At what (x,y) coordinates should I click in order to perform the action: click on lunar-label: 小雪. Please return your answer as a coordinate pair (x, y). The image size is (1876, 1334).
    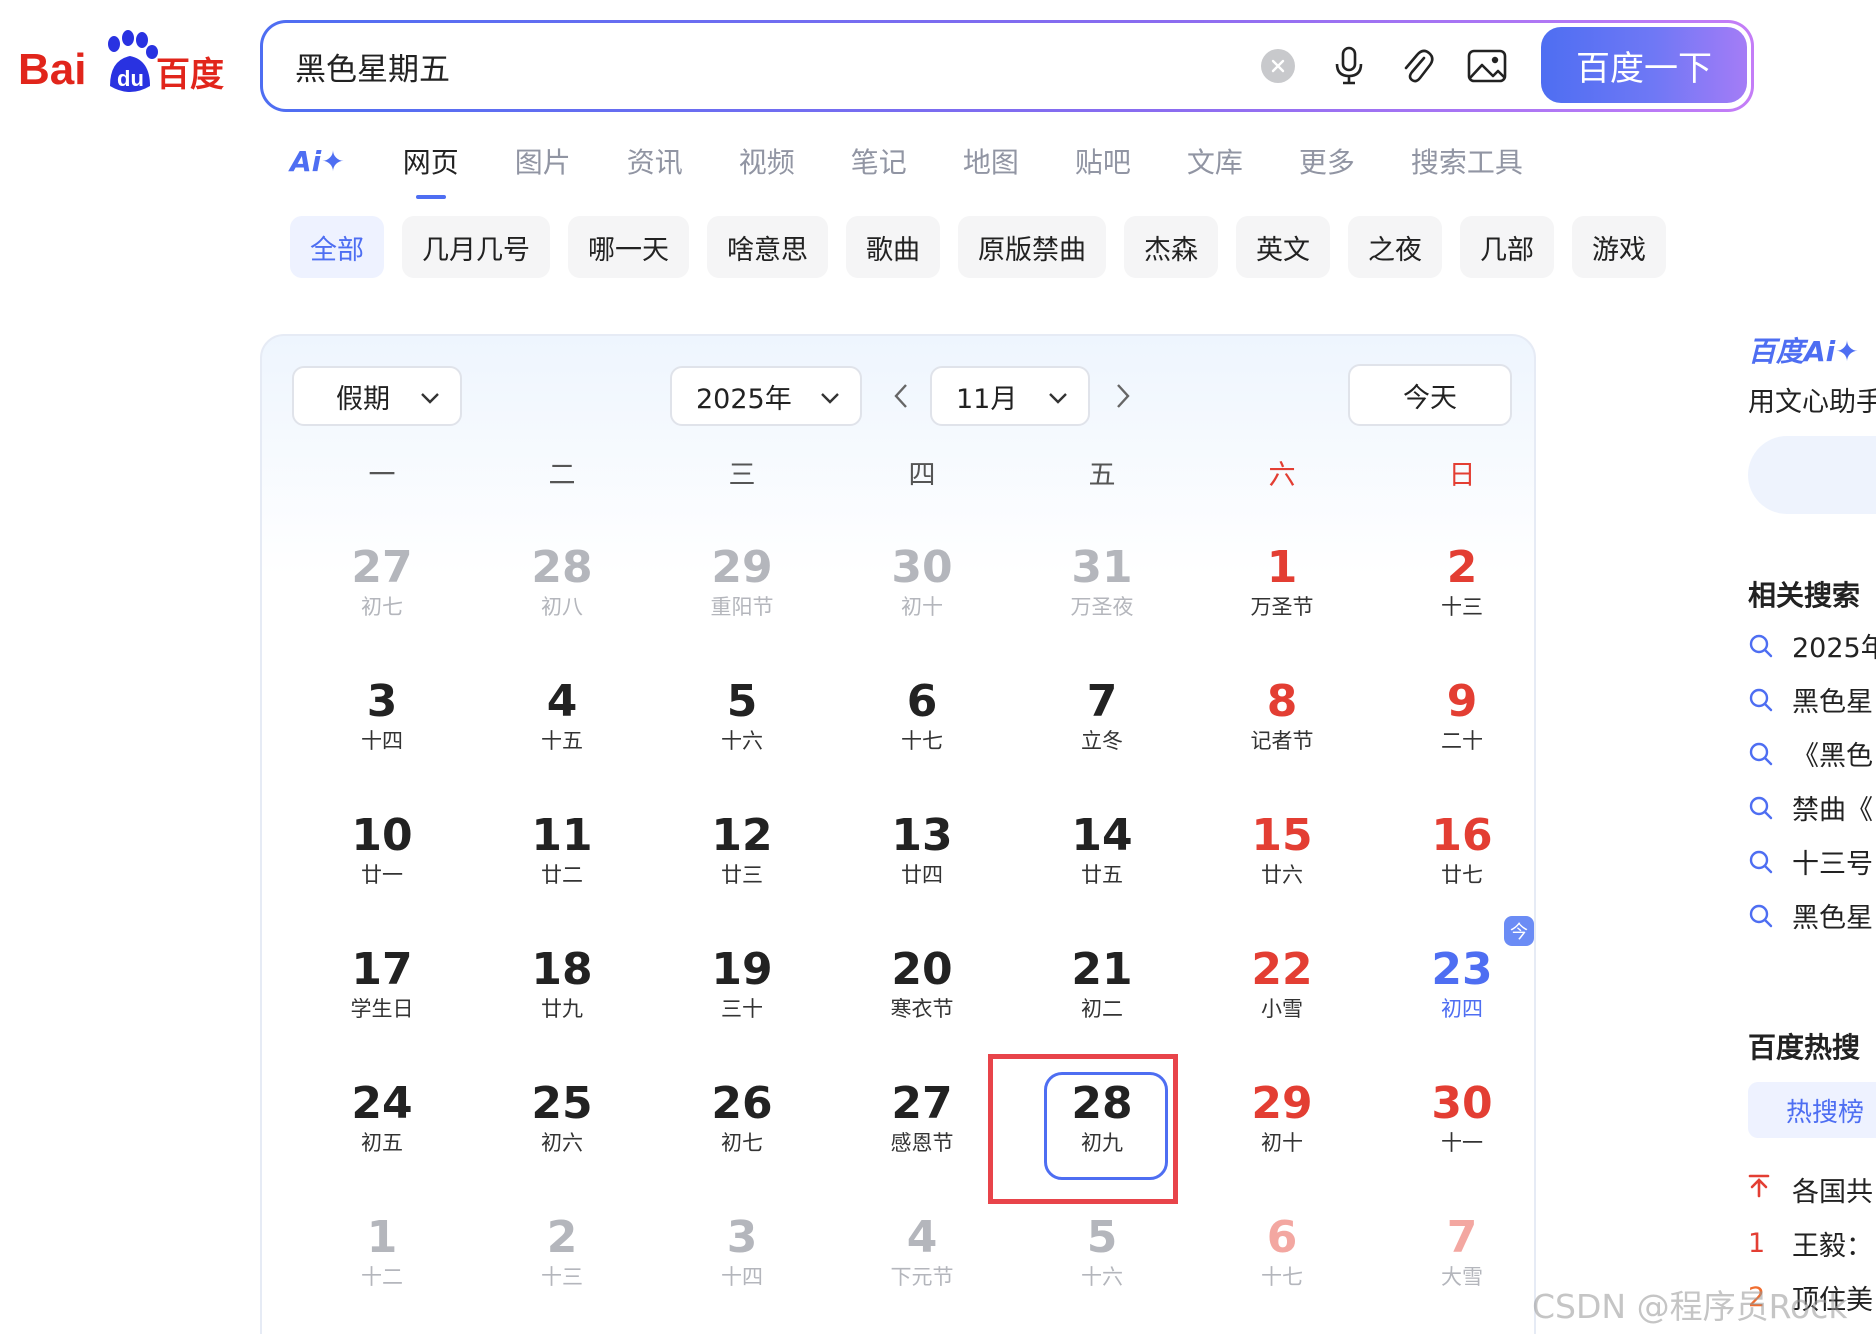
    Looking at the image, I should click on (1282, 1009).